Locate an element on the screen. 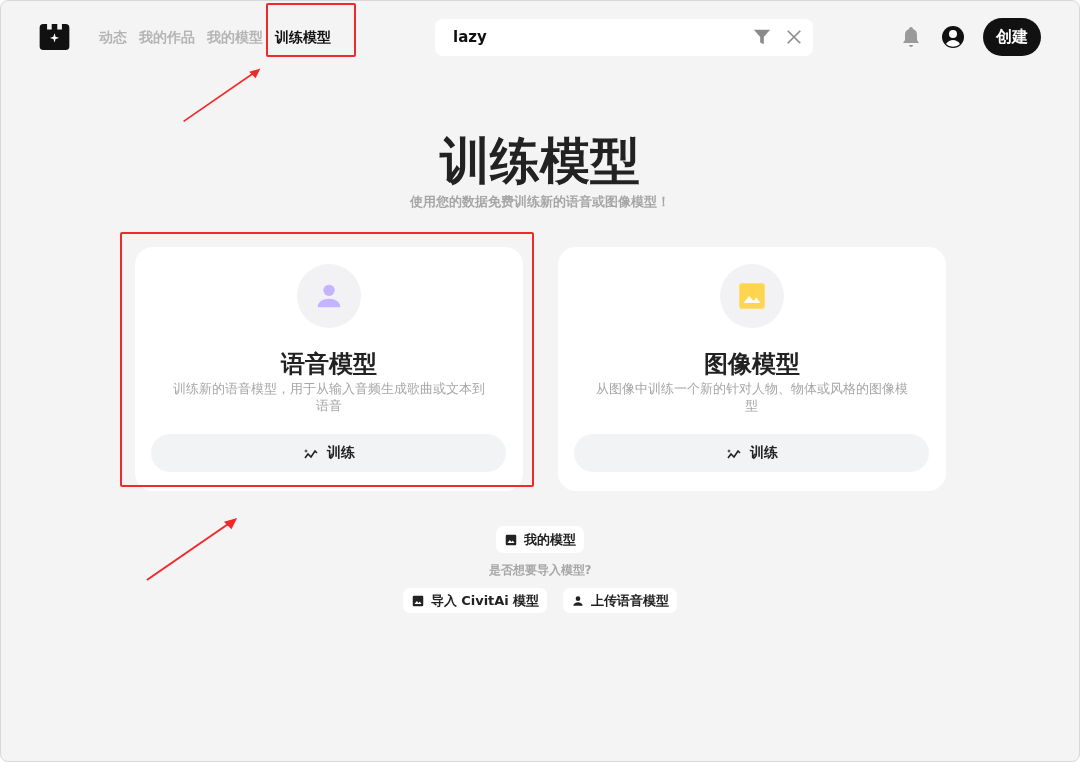 Image resolution: width=1080 pixels, height=762 pixels. search-input: lazy is located at coordinates (596, 37).